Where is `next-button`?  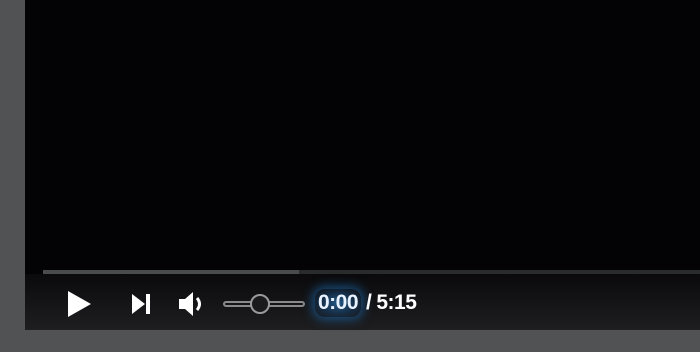 next-button is located at coordinates (141, 304).